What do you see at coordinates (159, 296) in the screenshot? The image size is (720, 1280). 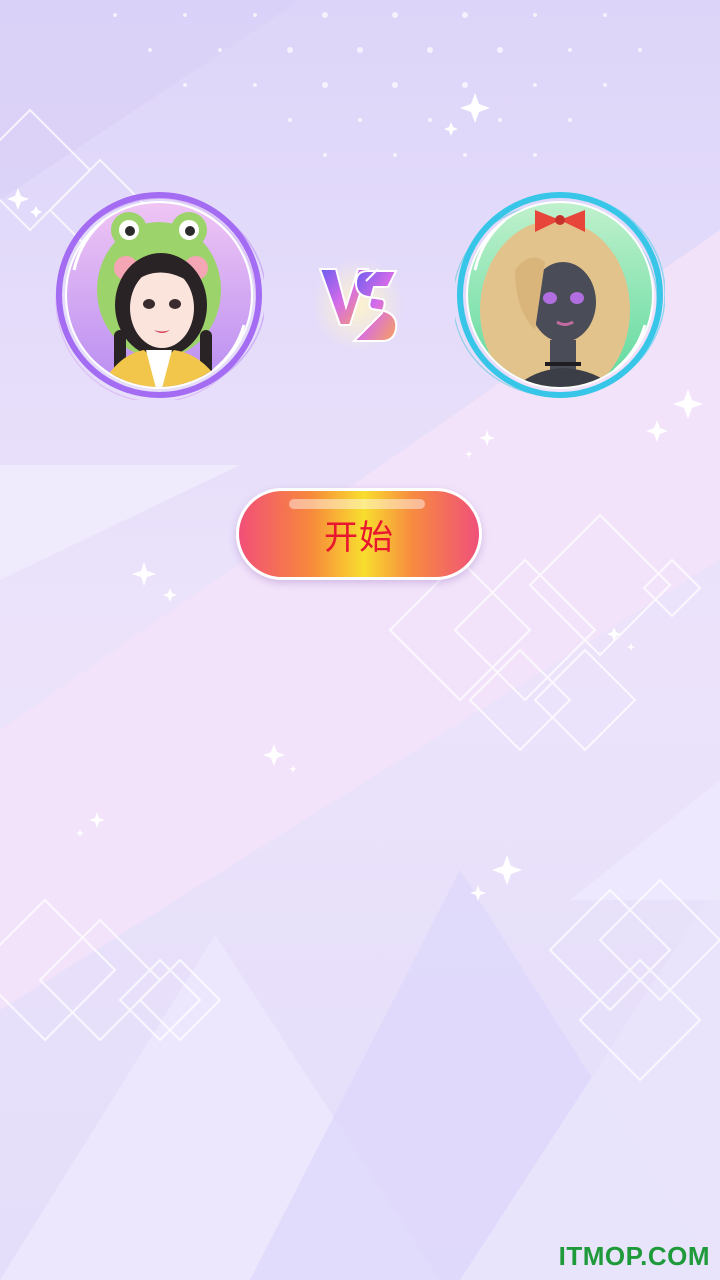 I see `player-left-avatar` at bounding box center [159, 296].